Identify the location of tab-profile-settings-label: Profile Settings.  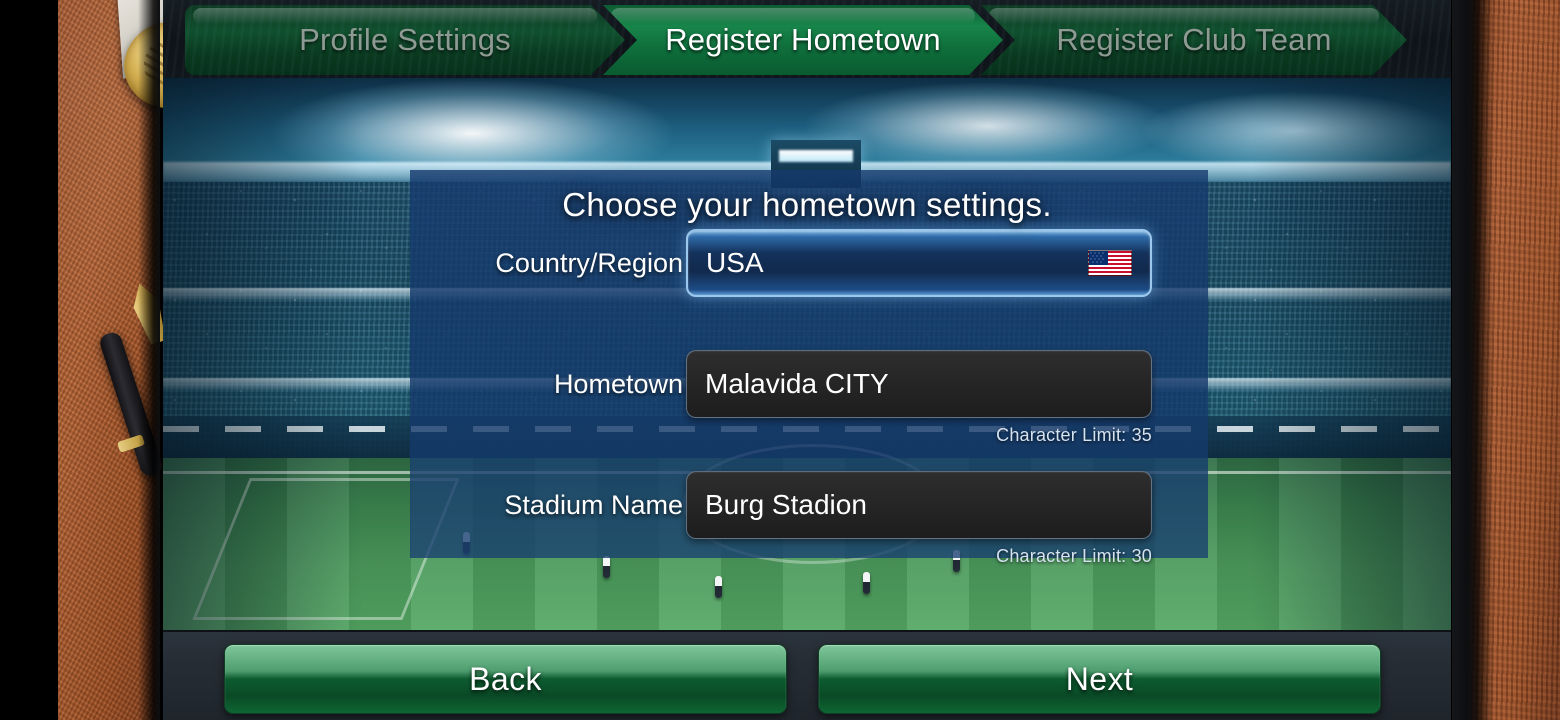
(405, 39).